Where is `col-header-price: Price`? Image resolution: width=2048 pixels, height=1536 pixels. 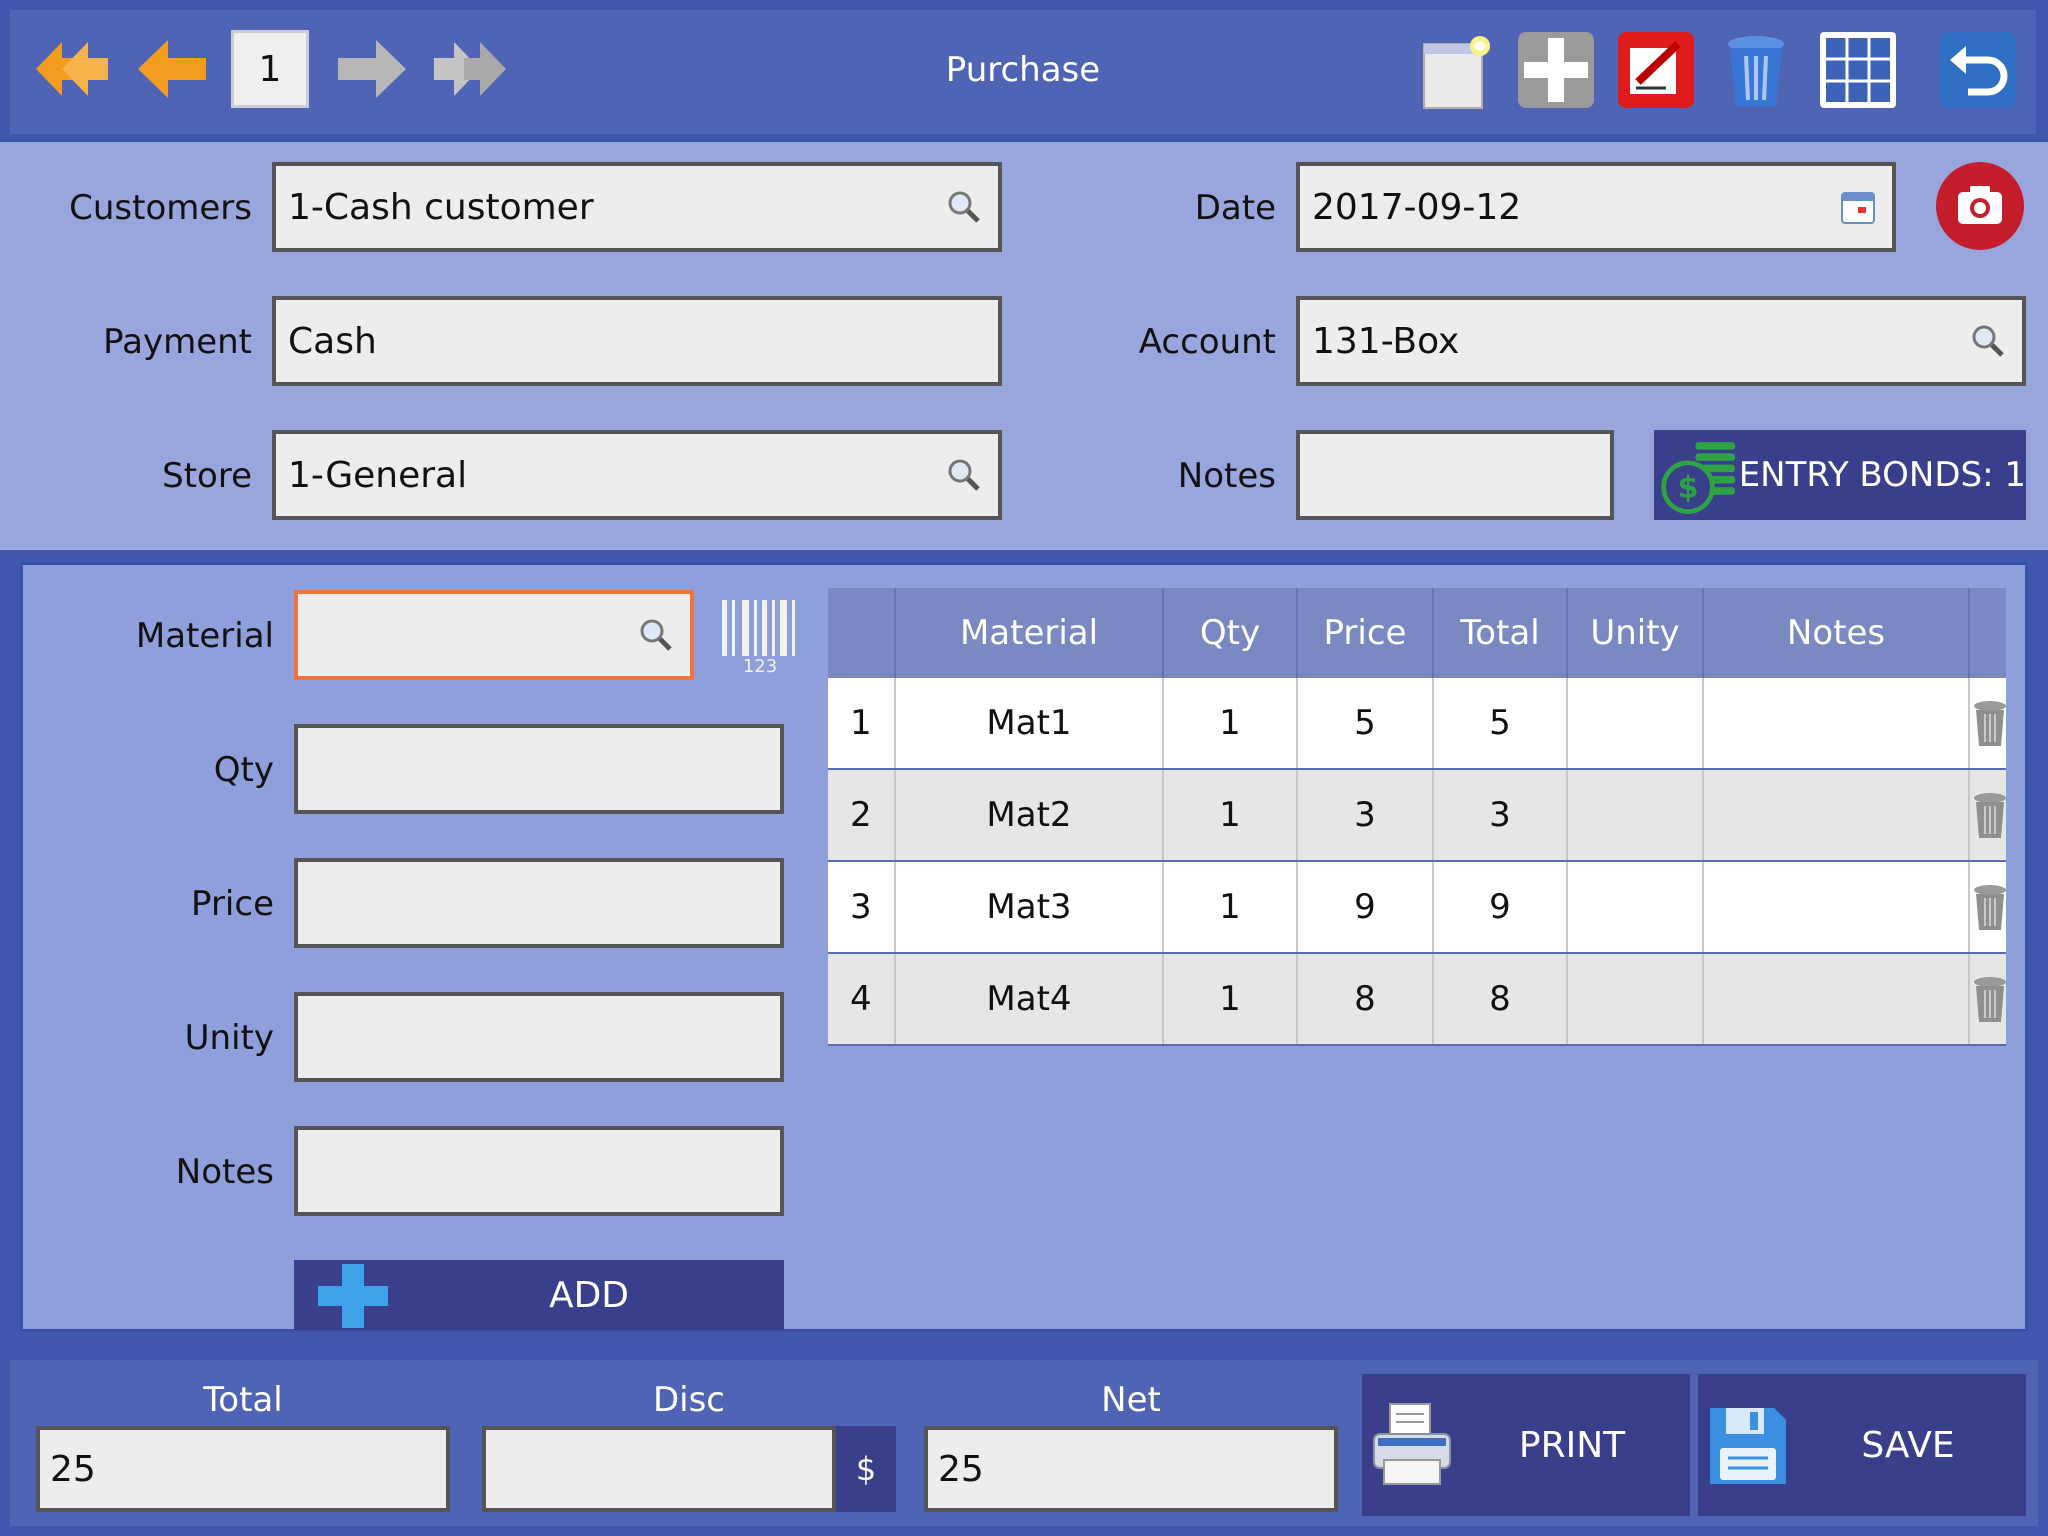 col-header-price: Price is located at coordinates (1366, 633).